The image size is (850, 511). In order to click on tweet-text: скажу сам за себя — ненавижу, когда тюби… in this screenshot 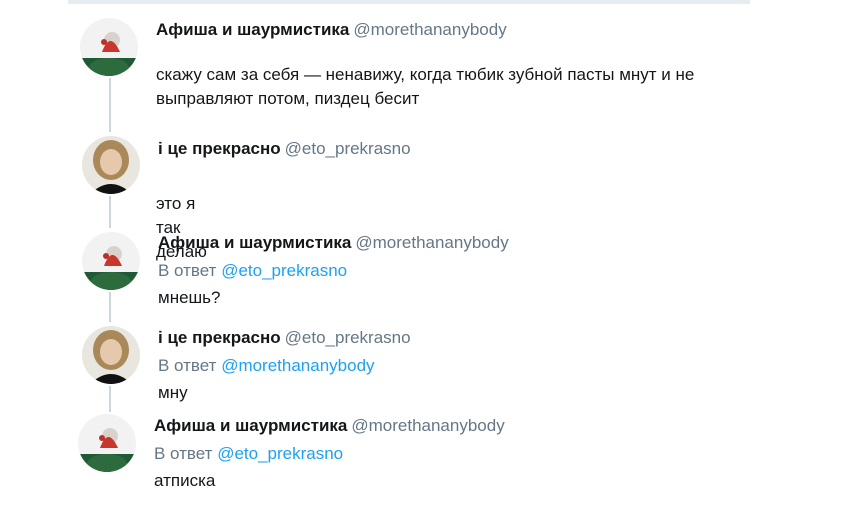, I will do `click(466, 87)`.